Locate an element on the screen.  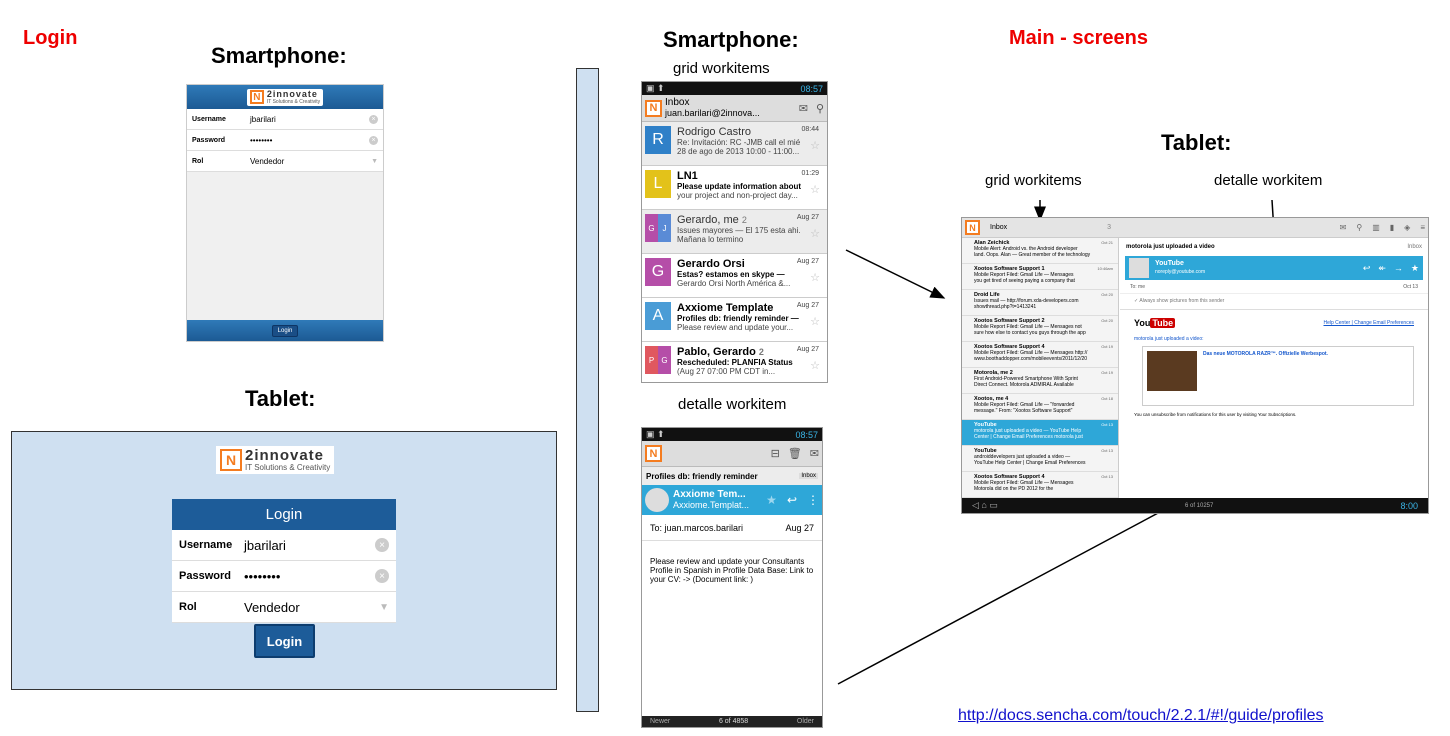
message-line: Rescheduled: PLANFIA Status is located at coordinates (735, 362).